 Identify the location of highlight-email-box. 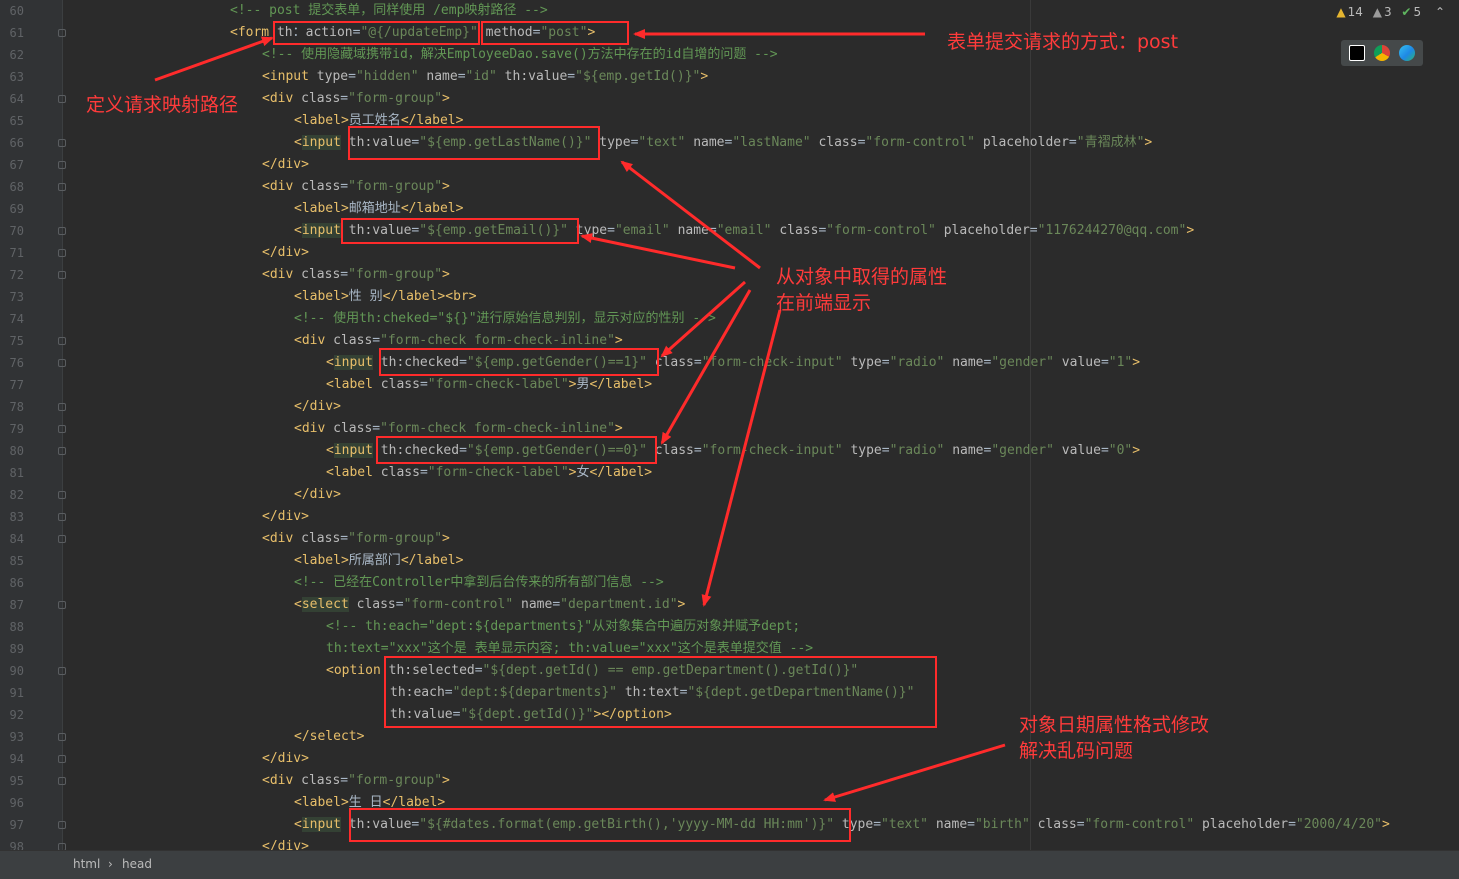
(460, 231).